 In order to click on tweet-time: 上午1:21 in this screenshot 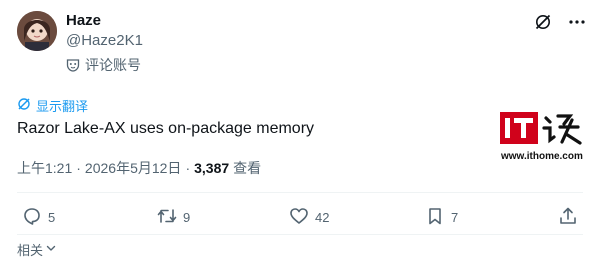, I will do `click(44, 168)`.